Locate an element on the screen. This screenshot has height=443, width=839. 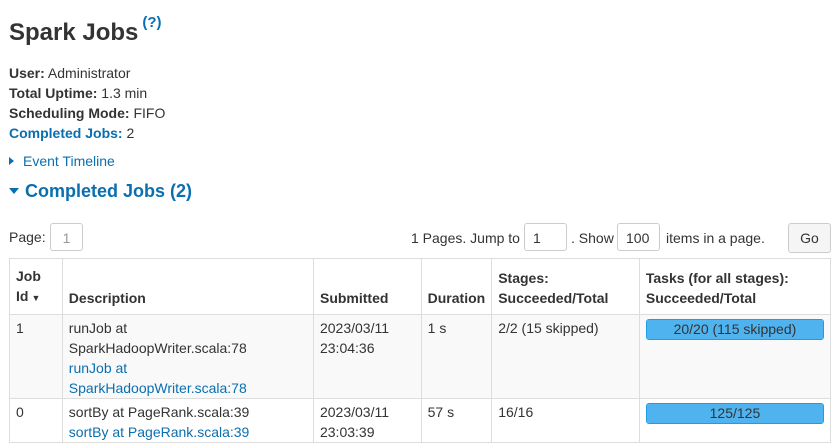
progress-label: 125/125 is located at coordinates (735, 413).